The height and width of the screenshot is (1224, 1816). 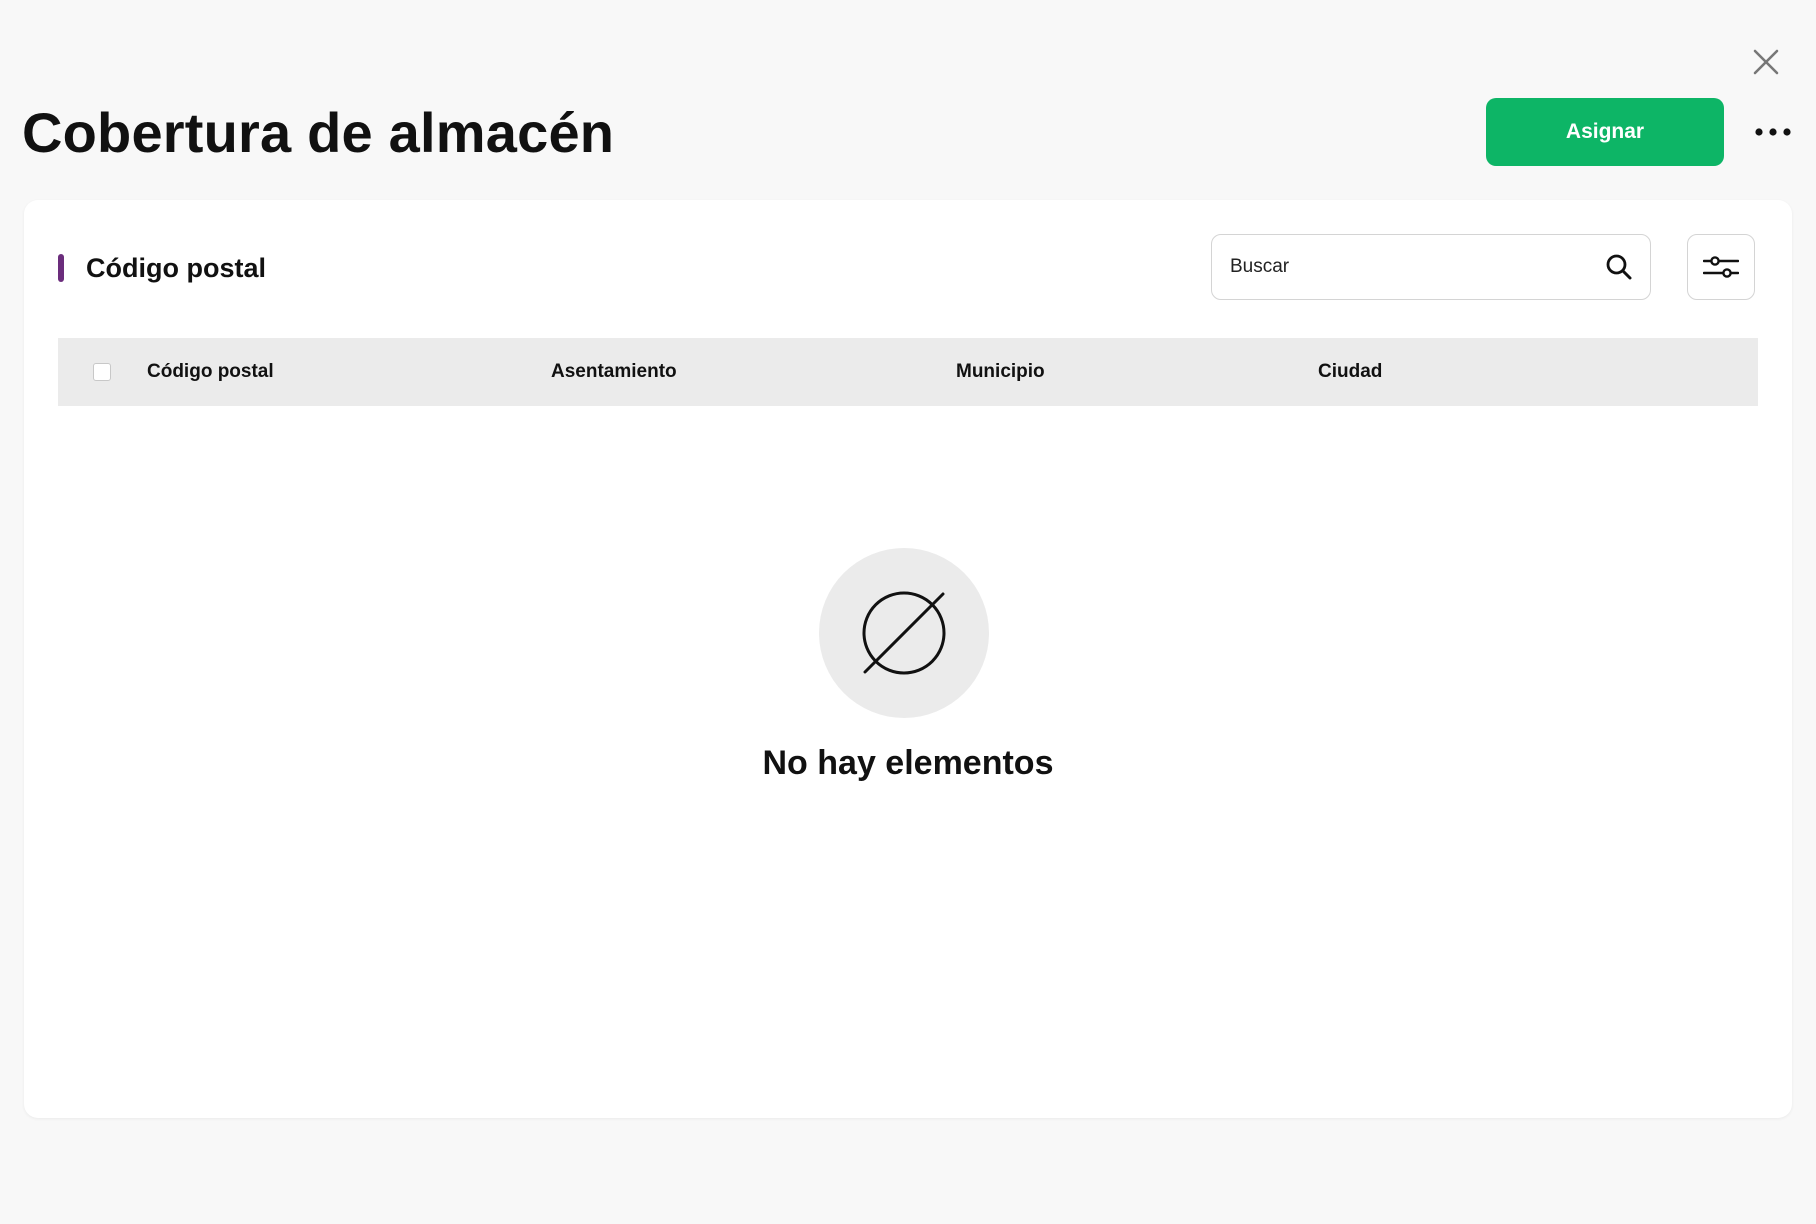 I want to click on column-header-postal-code: Código postal, so click(x=210, y=372).